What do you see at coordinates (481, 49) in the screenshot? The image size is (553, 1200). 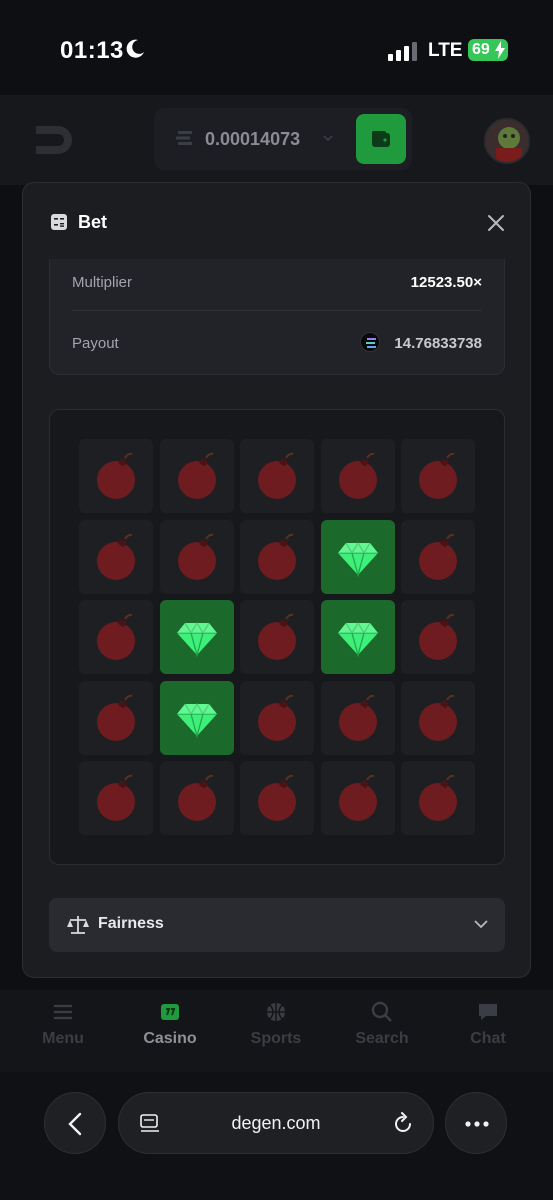 I see `battery-level: 69` at bounding box center [481, 49].